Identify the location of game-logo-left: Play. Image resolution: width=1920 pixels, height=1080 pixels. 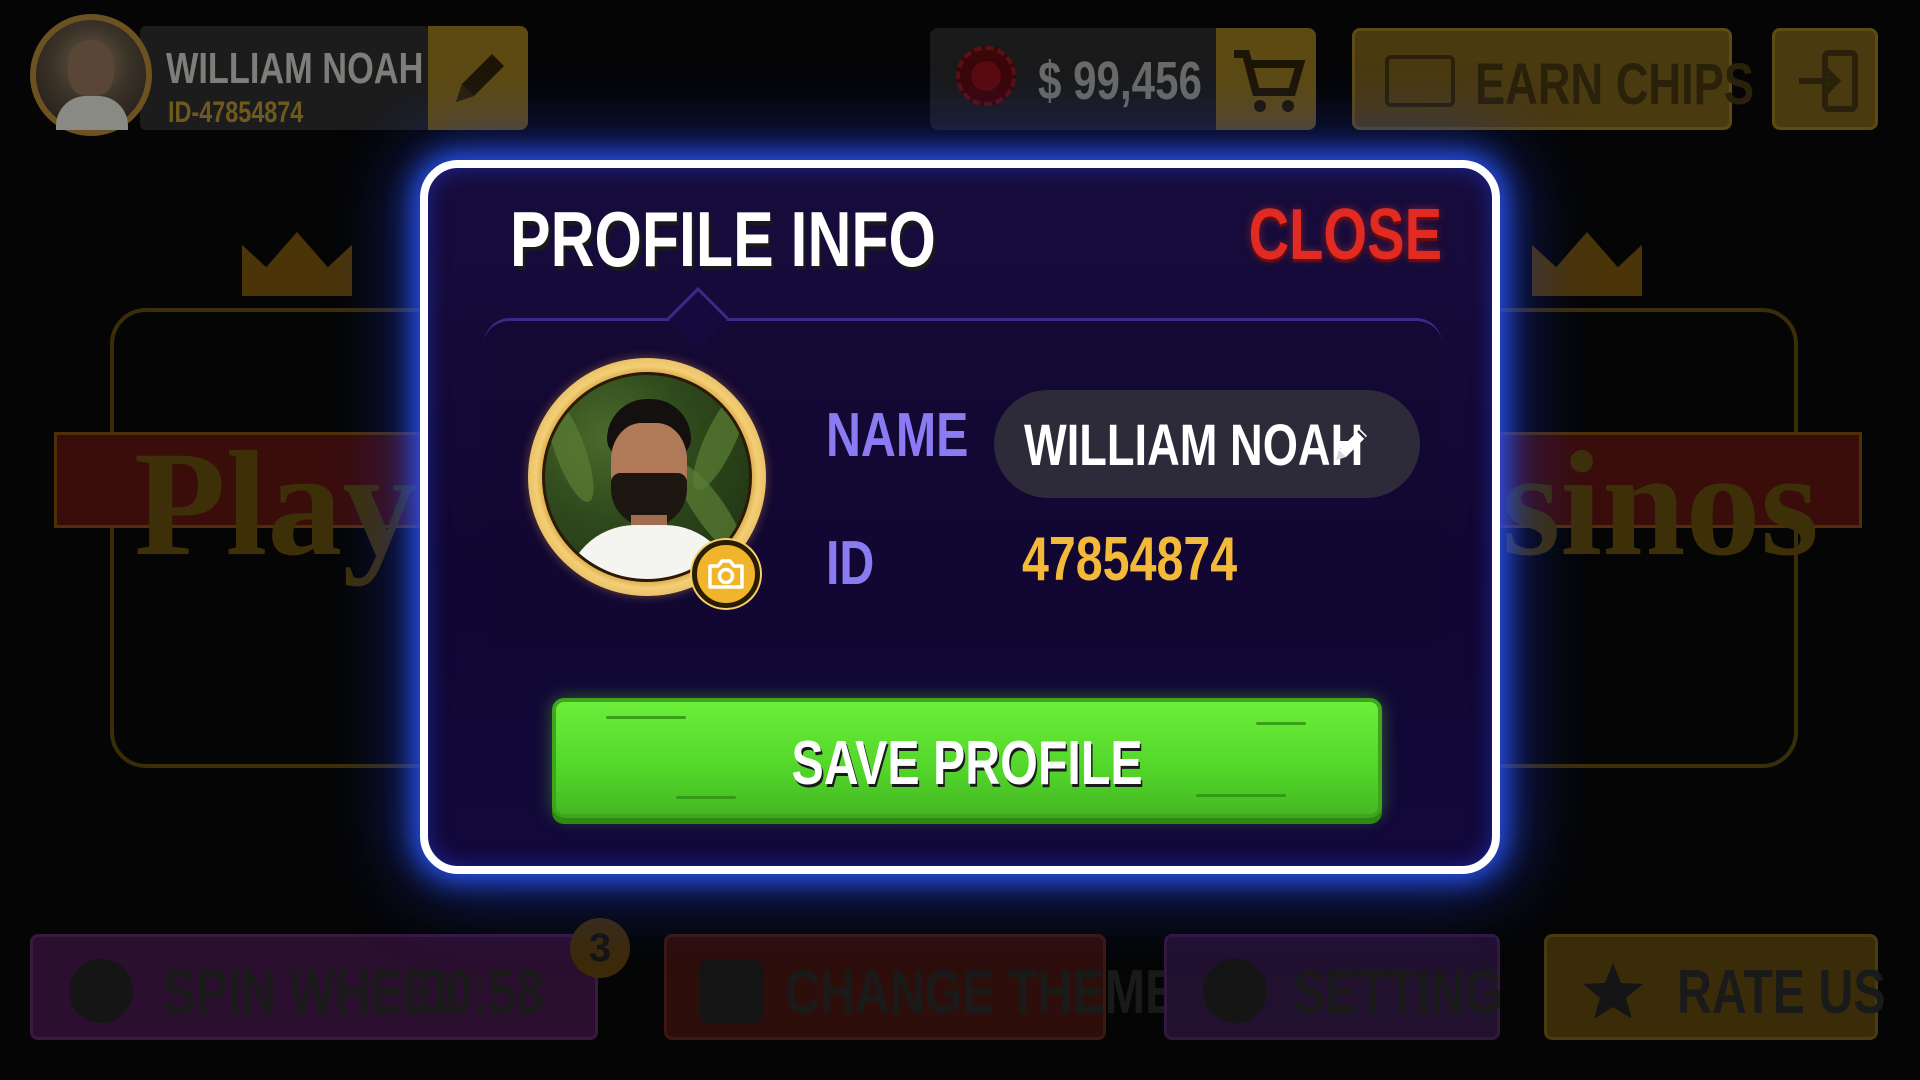
(276, 504).